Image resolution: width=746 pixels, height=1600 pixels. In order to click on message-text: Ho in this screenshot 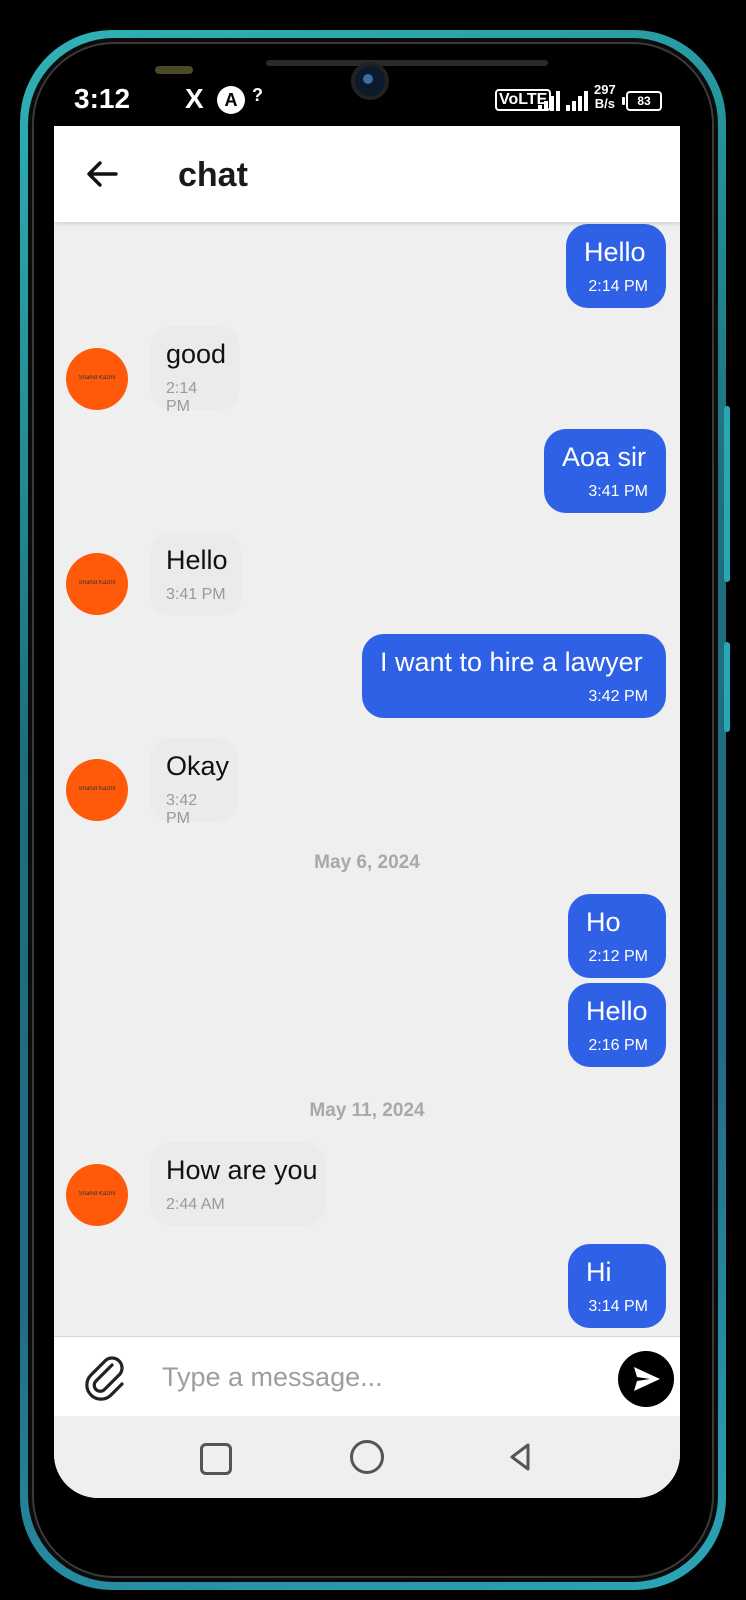, I will do `click(603, 922)`.